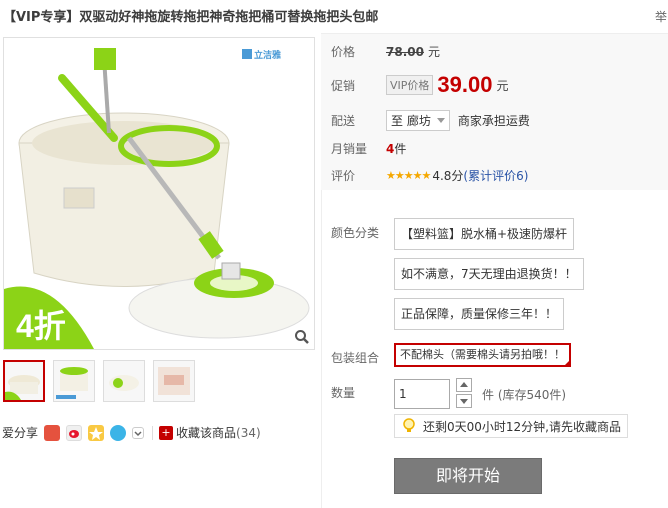 The height and width of the screenshot is (508, 668). What do you see at coordinates (343, 52) in the screenshot?
I see `list-price-label: 价格` at bounding box center [343, 52].